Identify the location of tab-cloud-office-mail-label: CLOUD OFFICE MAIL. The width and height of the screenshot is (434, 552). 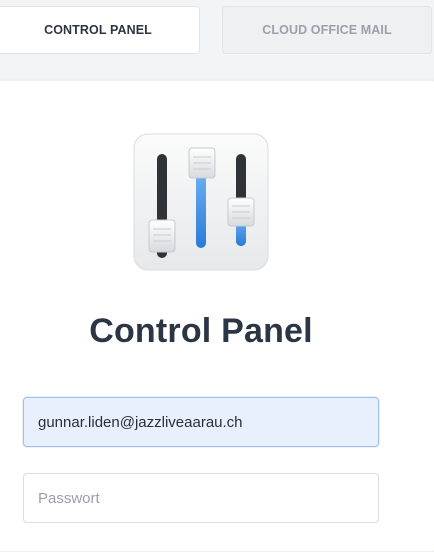
(327, 30).